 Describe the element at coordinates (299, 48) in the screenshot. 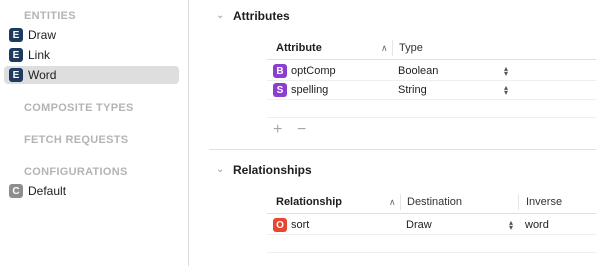

I see `attribute-column-header: Attribute` at that location.